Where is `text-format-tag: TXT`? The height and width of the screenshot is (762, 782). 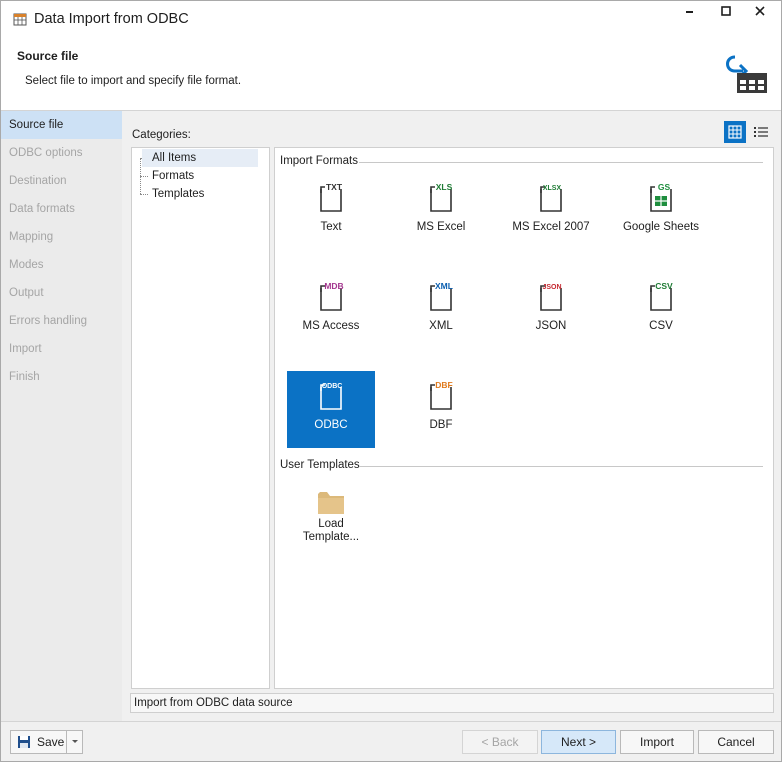 text-format-tag: TXT is located at coordinates (334, 187).